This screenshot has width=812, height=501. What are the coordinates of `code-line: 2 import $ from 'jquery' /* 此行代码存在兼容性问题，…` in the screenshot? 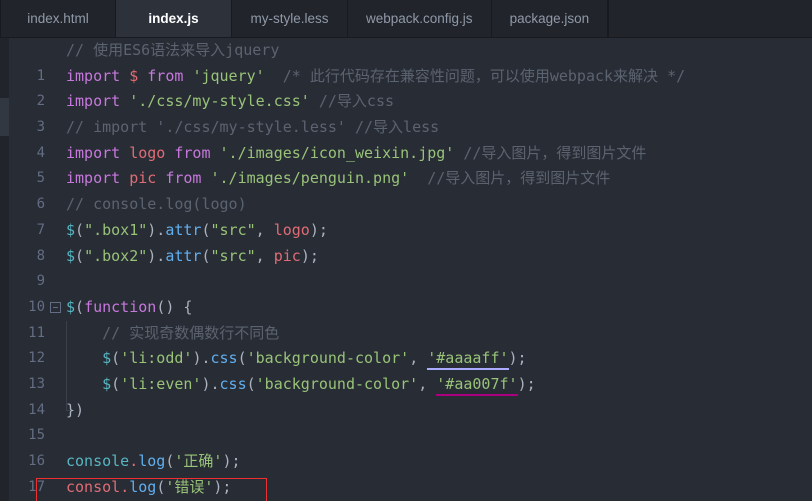 It's located at (410, 87).